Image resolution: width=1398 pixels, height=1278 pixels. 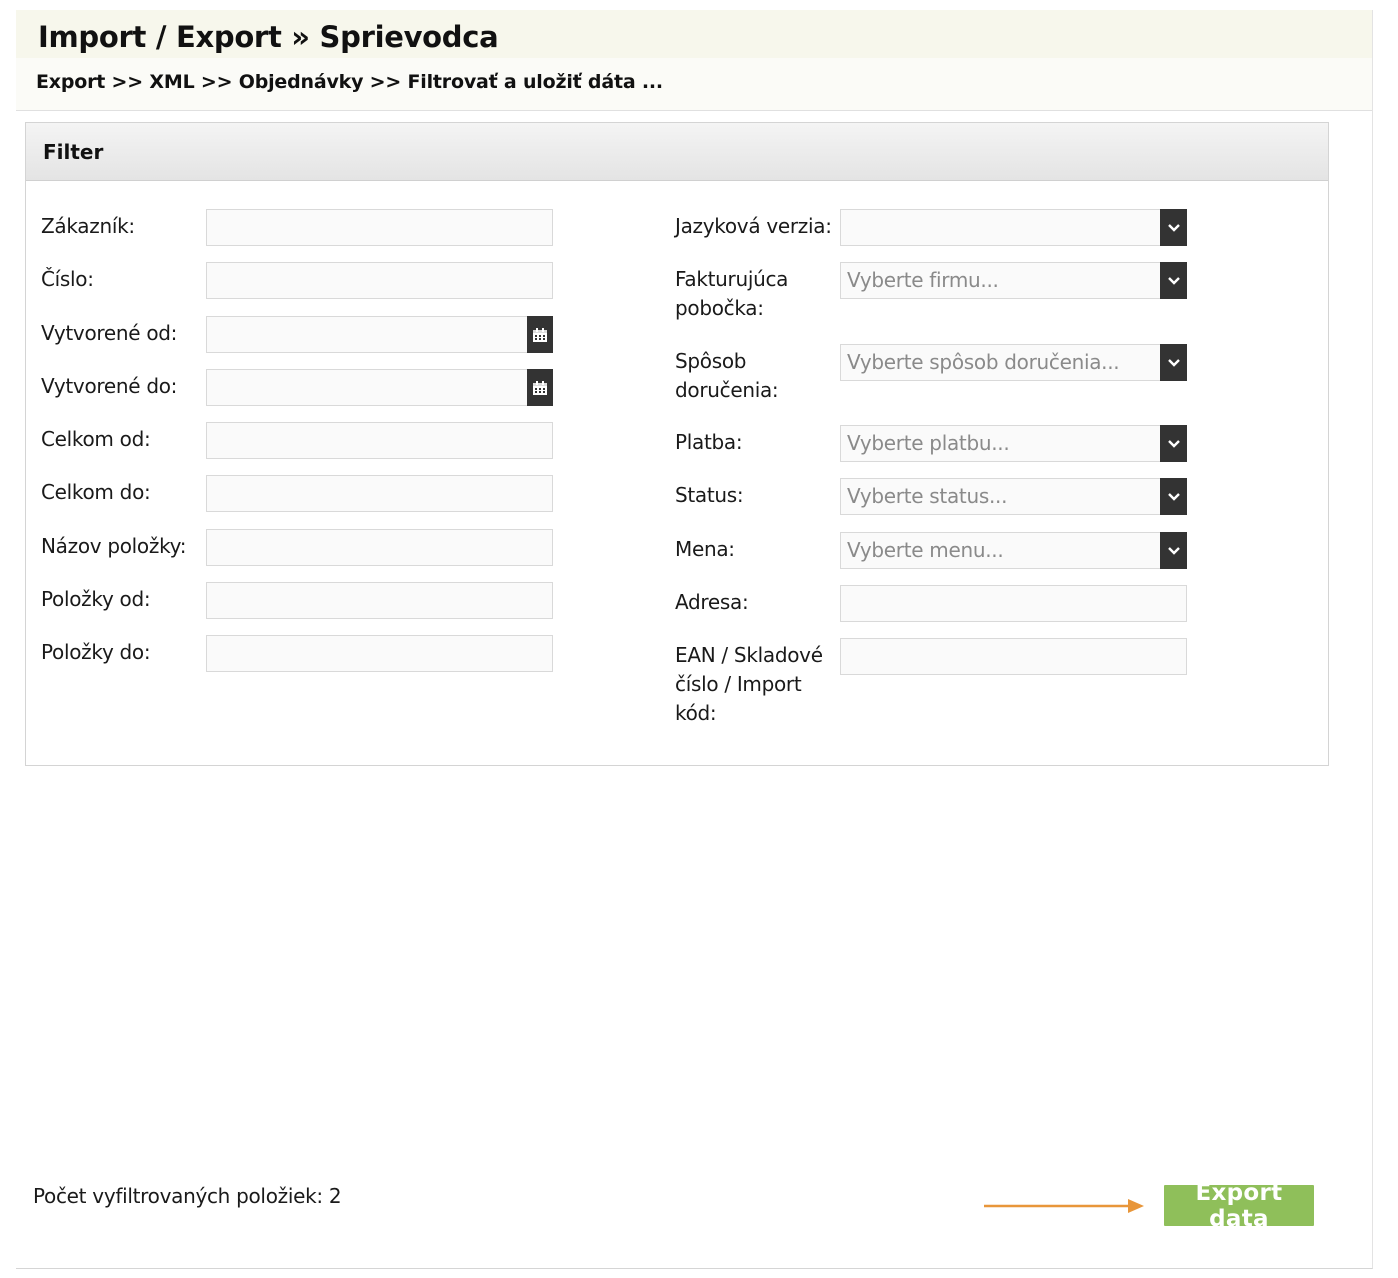 What do you see at coordinates (1013, 227) in the screenshot?
I see `language-version-select` at bounding box center [1013, 227].